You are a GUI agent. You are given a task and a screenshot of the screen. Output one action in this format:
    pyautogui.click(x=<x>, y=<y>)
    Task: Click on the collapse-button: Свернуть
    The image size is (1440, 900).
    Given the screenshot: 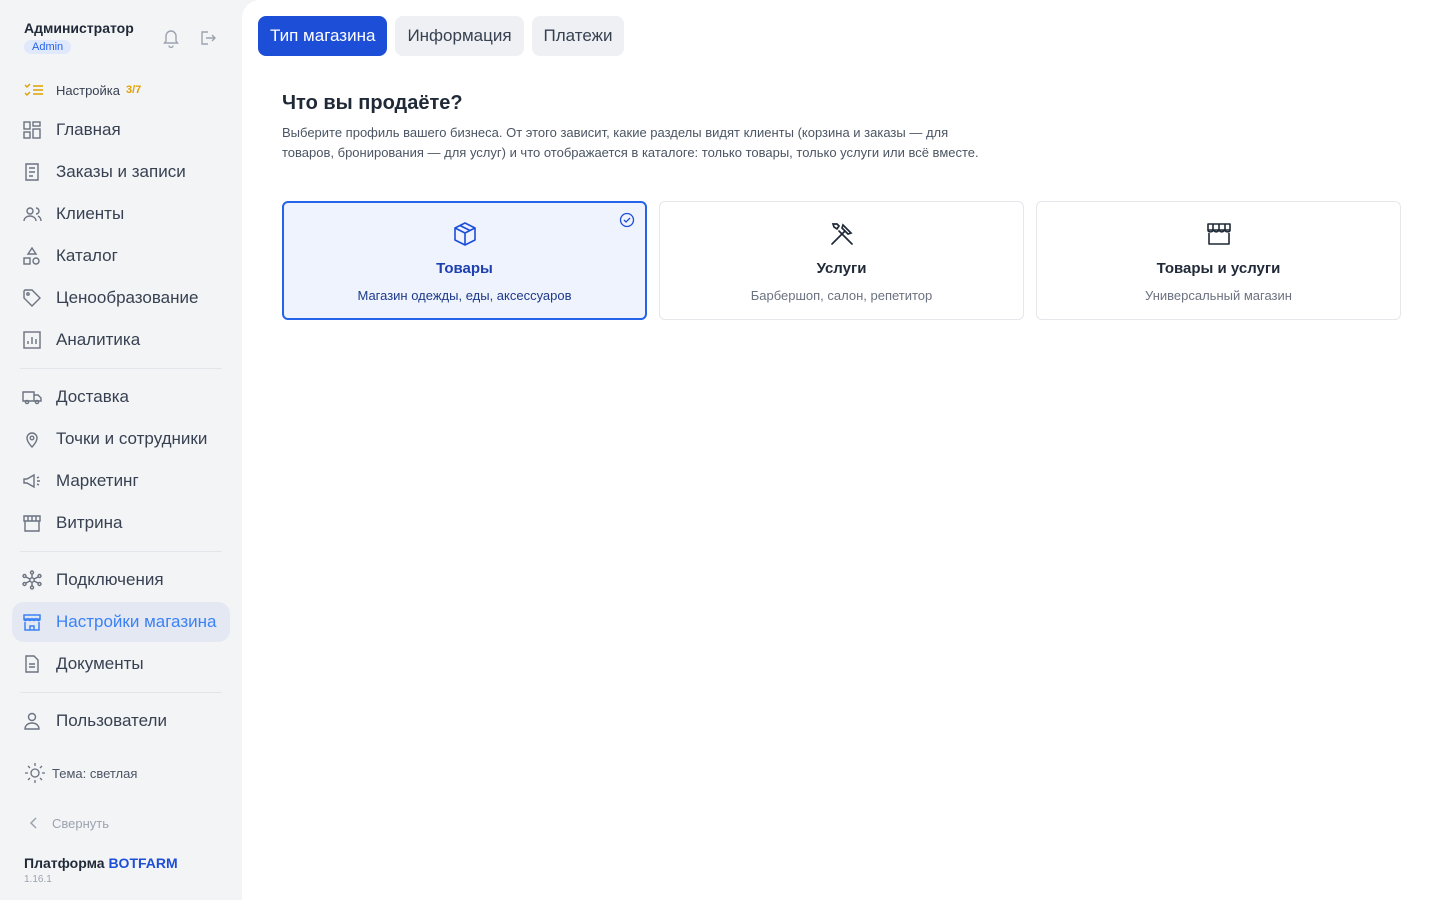 What is the action you would take?
    pyautogui.click(x=68, y=823)
    